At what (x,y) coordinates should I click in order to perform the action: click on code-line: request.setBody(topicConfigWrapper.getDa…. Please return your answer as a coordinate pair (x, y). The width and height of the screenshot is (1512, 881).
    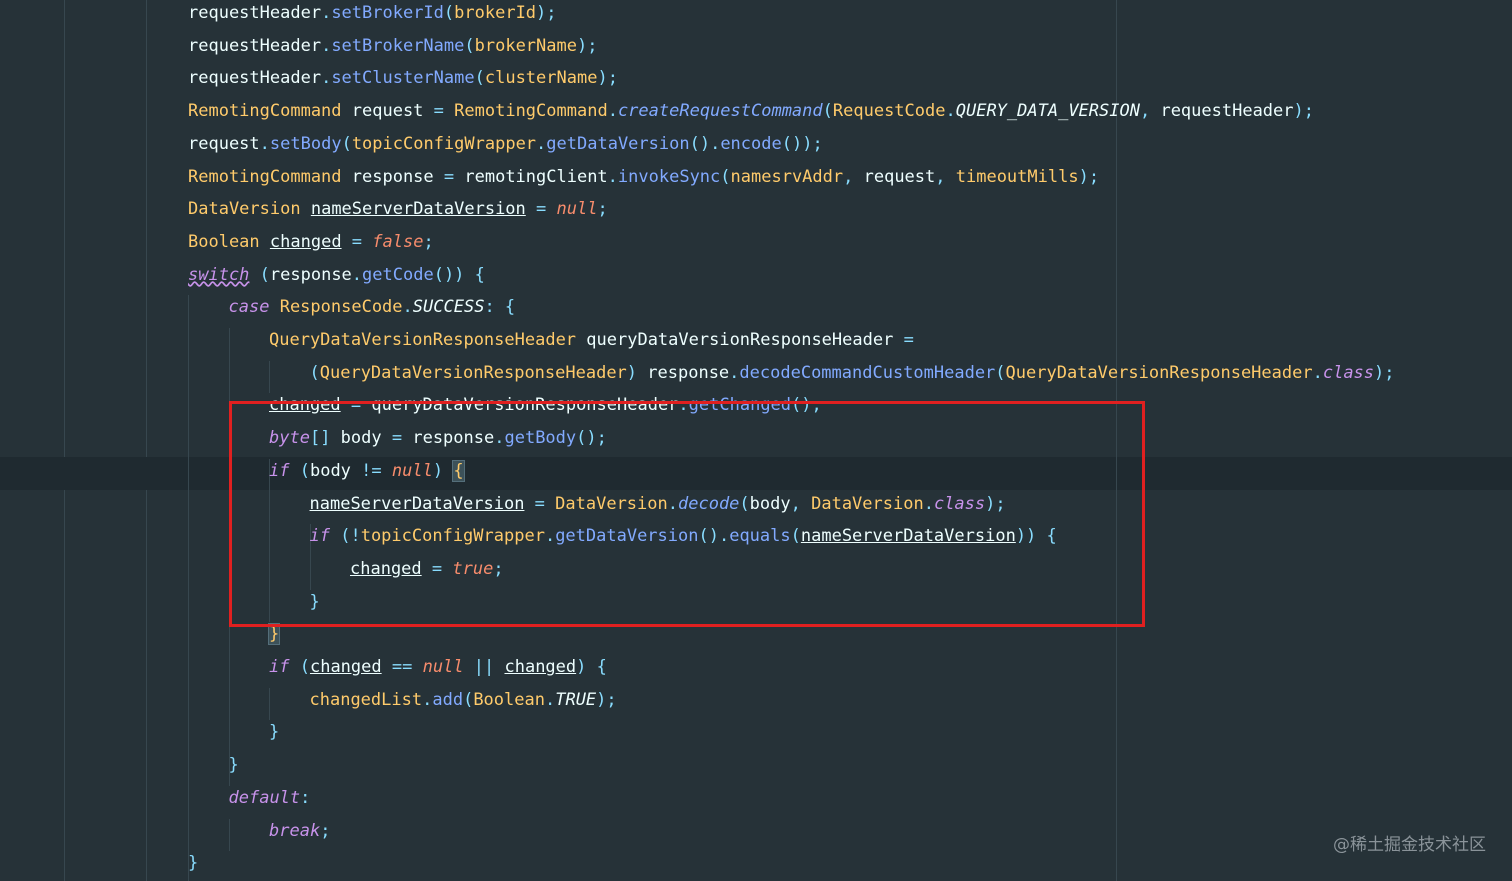
    Looking at the image, I should click on (505, 144).